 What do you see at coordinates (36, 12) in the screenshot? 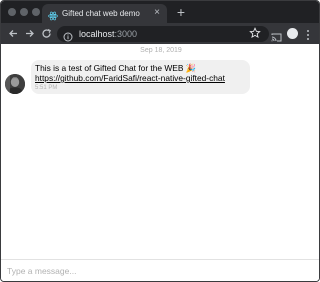
I see `maximize-window-dot` at bounding box center [36, 12].